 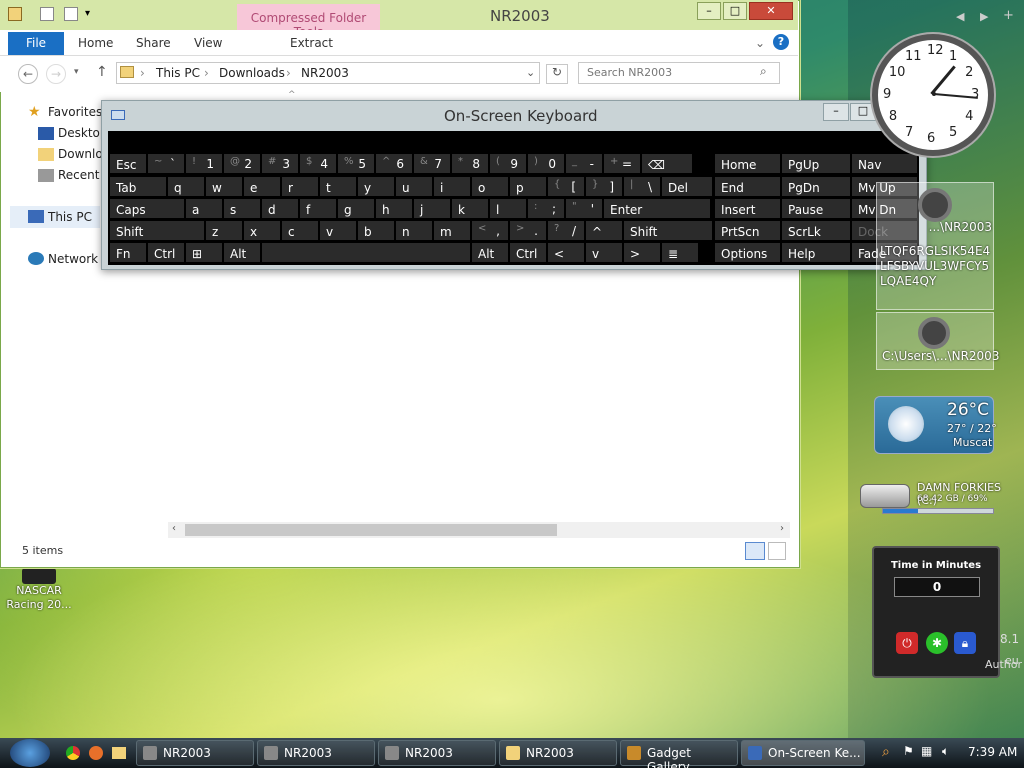 I want to click on search-icon: ⌕, so click(x=763, y=71).